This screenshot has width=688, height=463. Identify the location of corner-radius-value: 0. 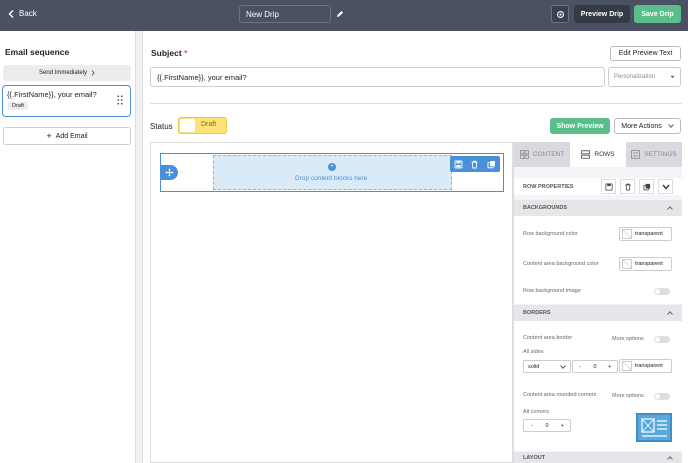
(546, 426).